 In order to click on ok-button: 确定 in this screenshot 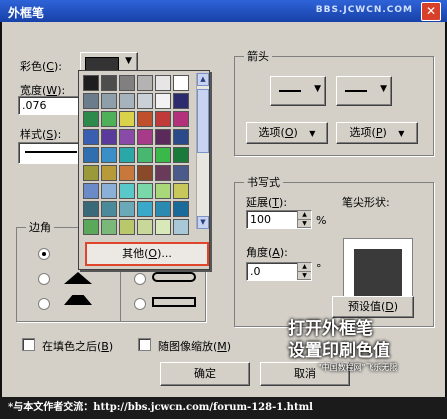, I will do `click(205, 374)`.